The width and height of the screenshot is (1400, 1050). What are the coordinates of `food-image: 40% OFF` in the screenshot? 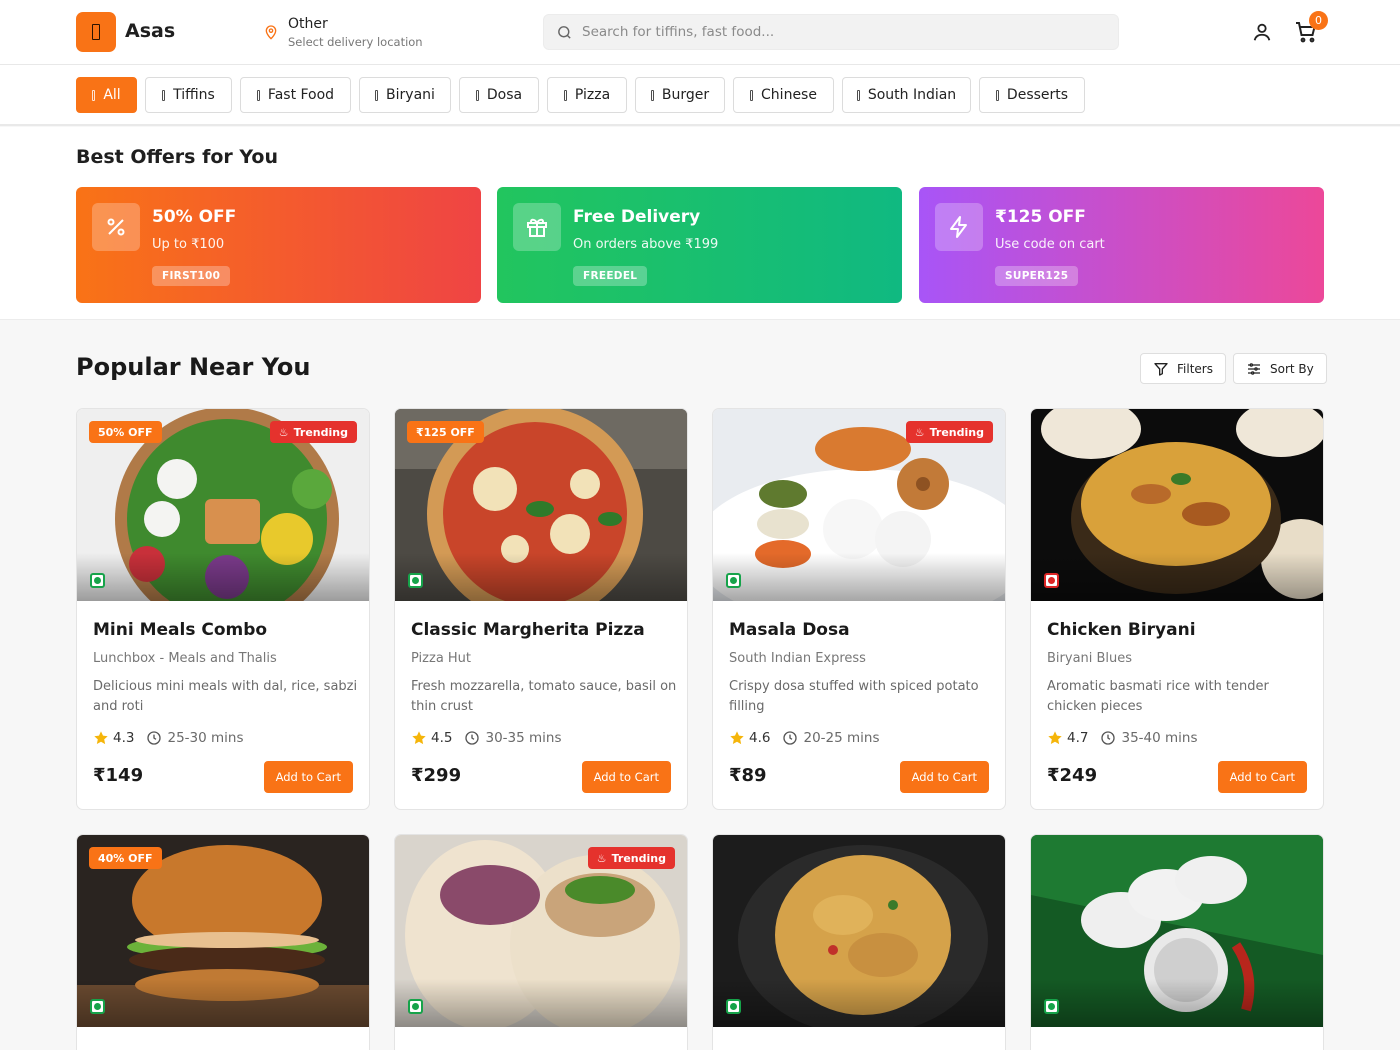 It's located at (223, 931).